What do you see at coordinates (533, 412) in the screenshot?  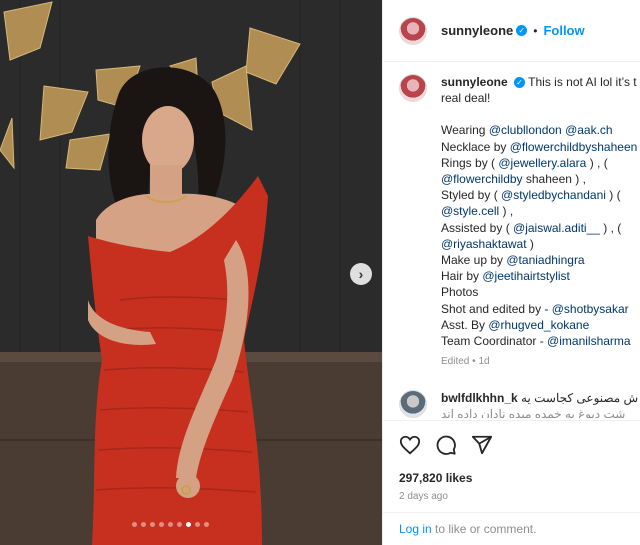 I see `comment-text-line2: شت دیوغ به خمده میده نادان داده اند` at bounding box center [533, 412].